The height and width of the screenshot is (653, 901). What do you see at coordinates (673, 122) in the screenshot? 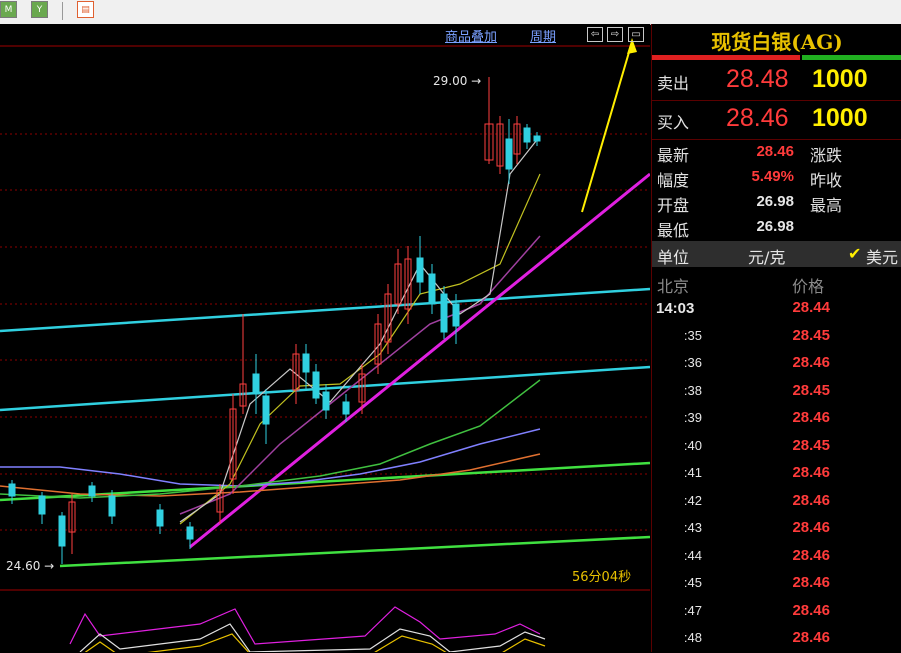
I see `buy-label: 买入` at bounding box center [673, 122].